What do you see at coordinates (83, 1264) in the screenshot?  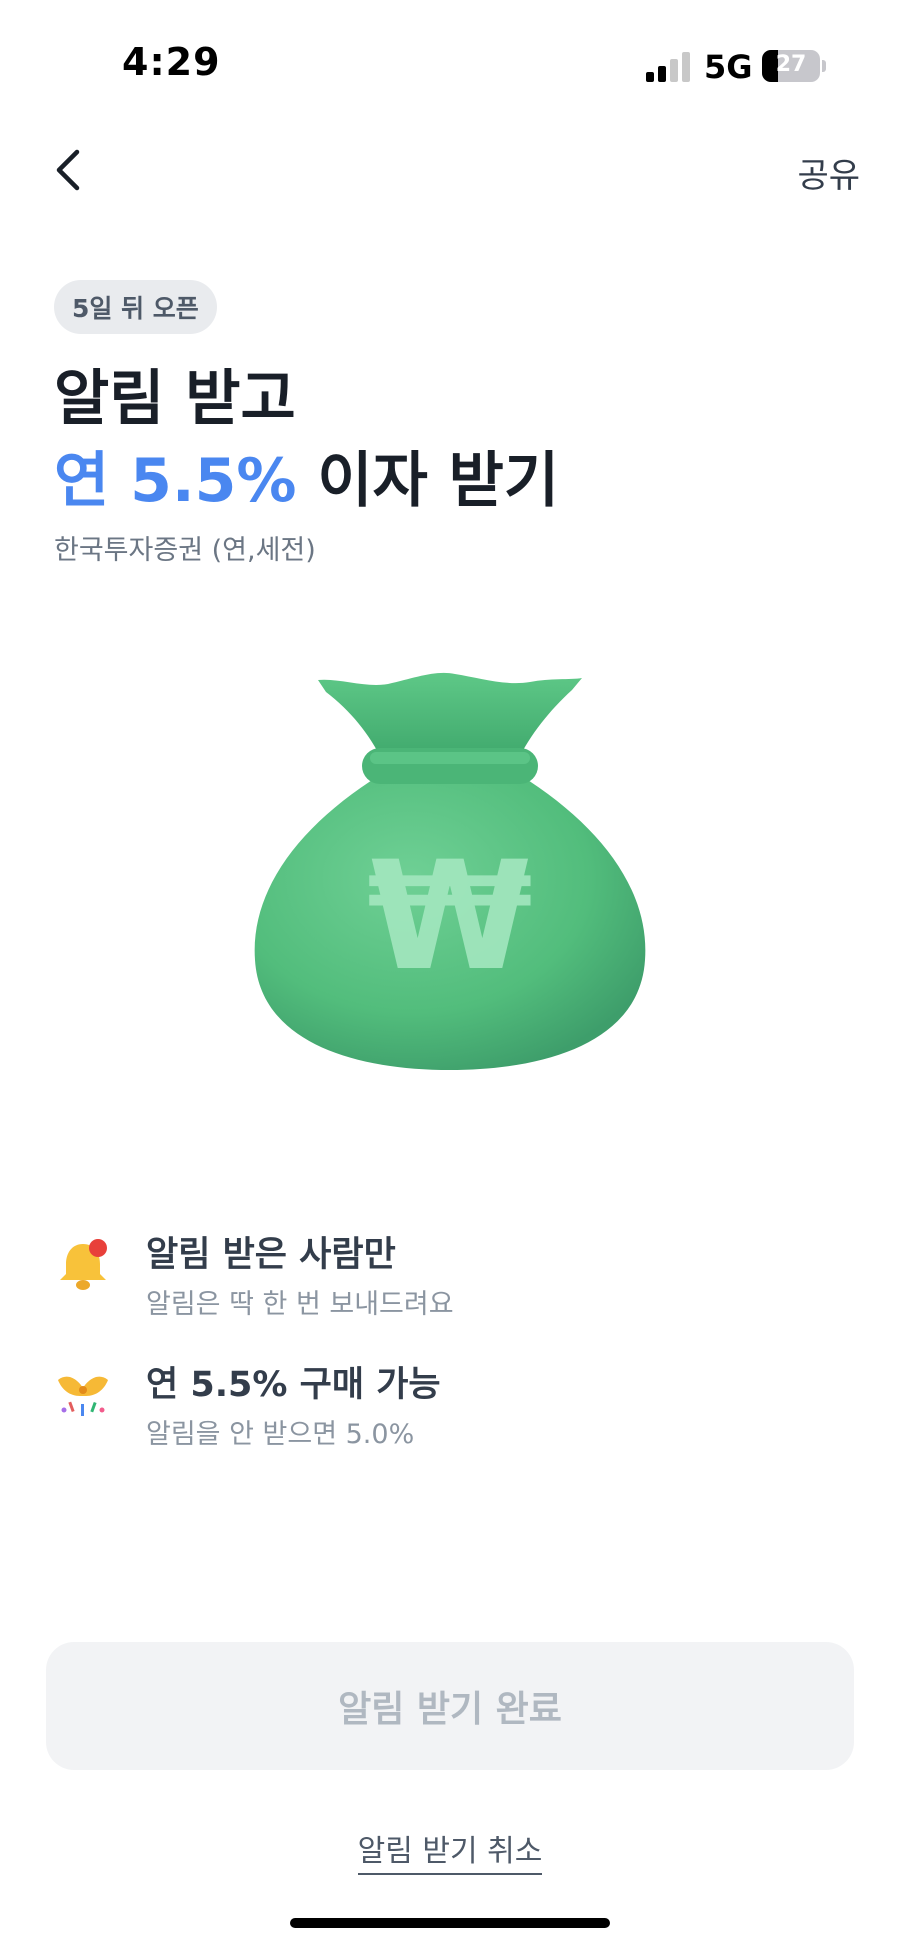 I see `bell-icon` at bounding box center [83, 1264].